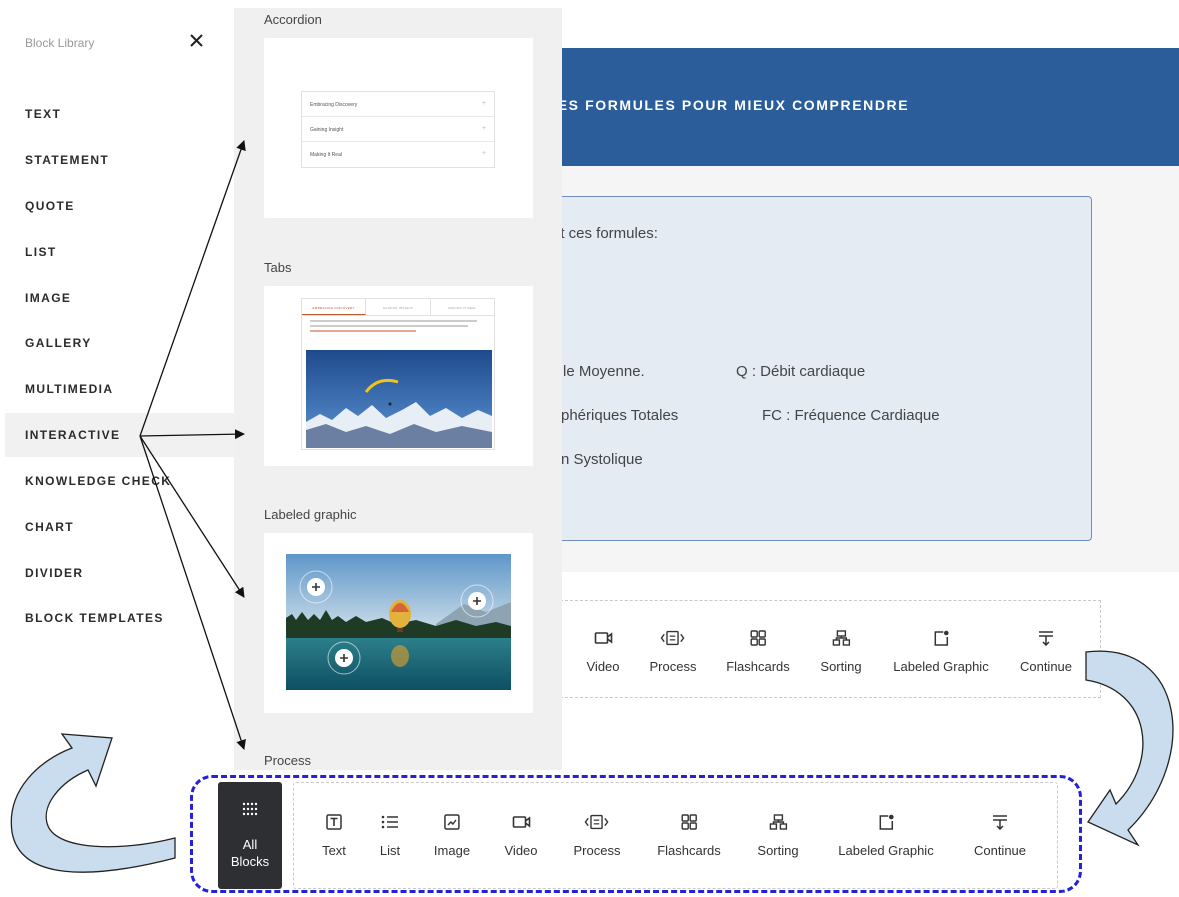 The height and width of the screenshot is (897, 1179). What do you see at coordinates (69, 389) in the screenshot?
I see `category-multimedia: MULTIMEDIA` at bounding box center [69, 389].